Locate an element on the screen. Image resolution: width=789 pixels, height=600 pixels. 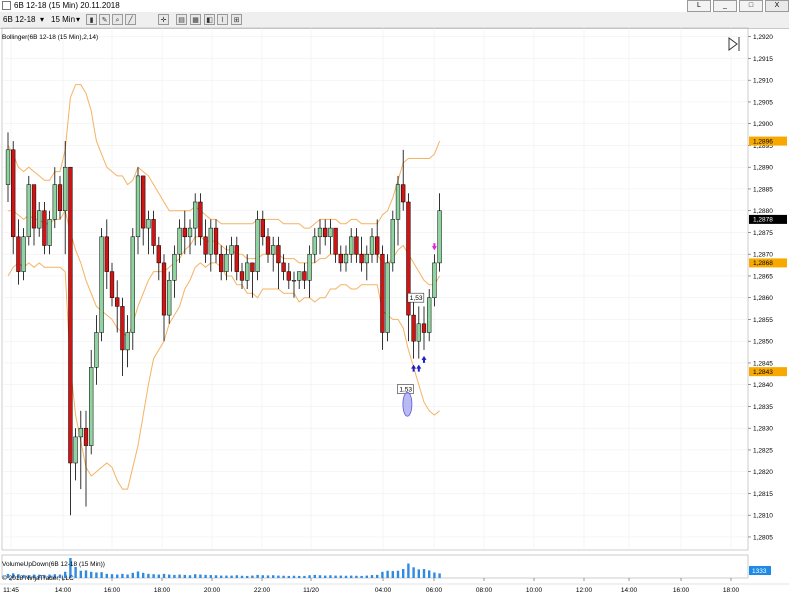
x-tick-label: 14:00 is located at coordinates (63, 590).